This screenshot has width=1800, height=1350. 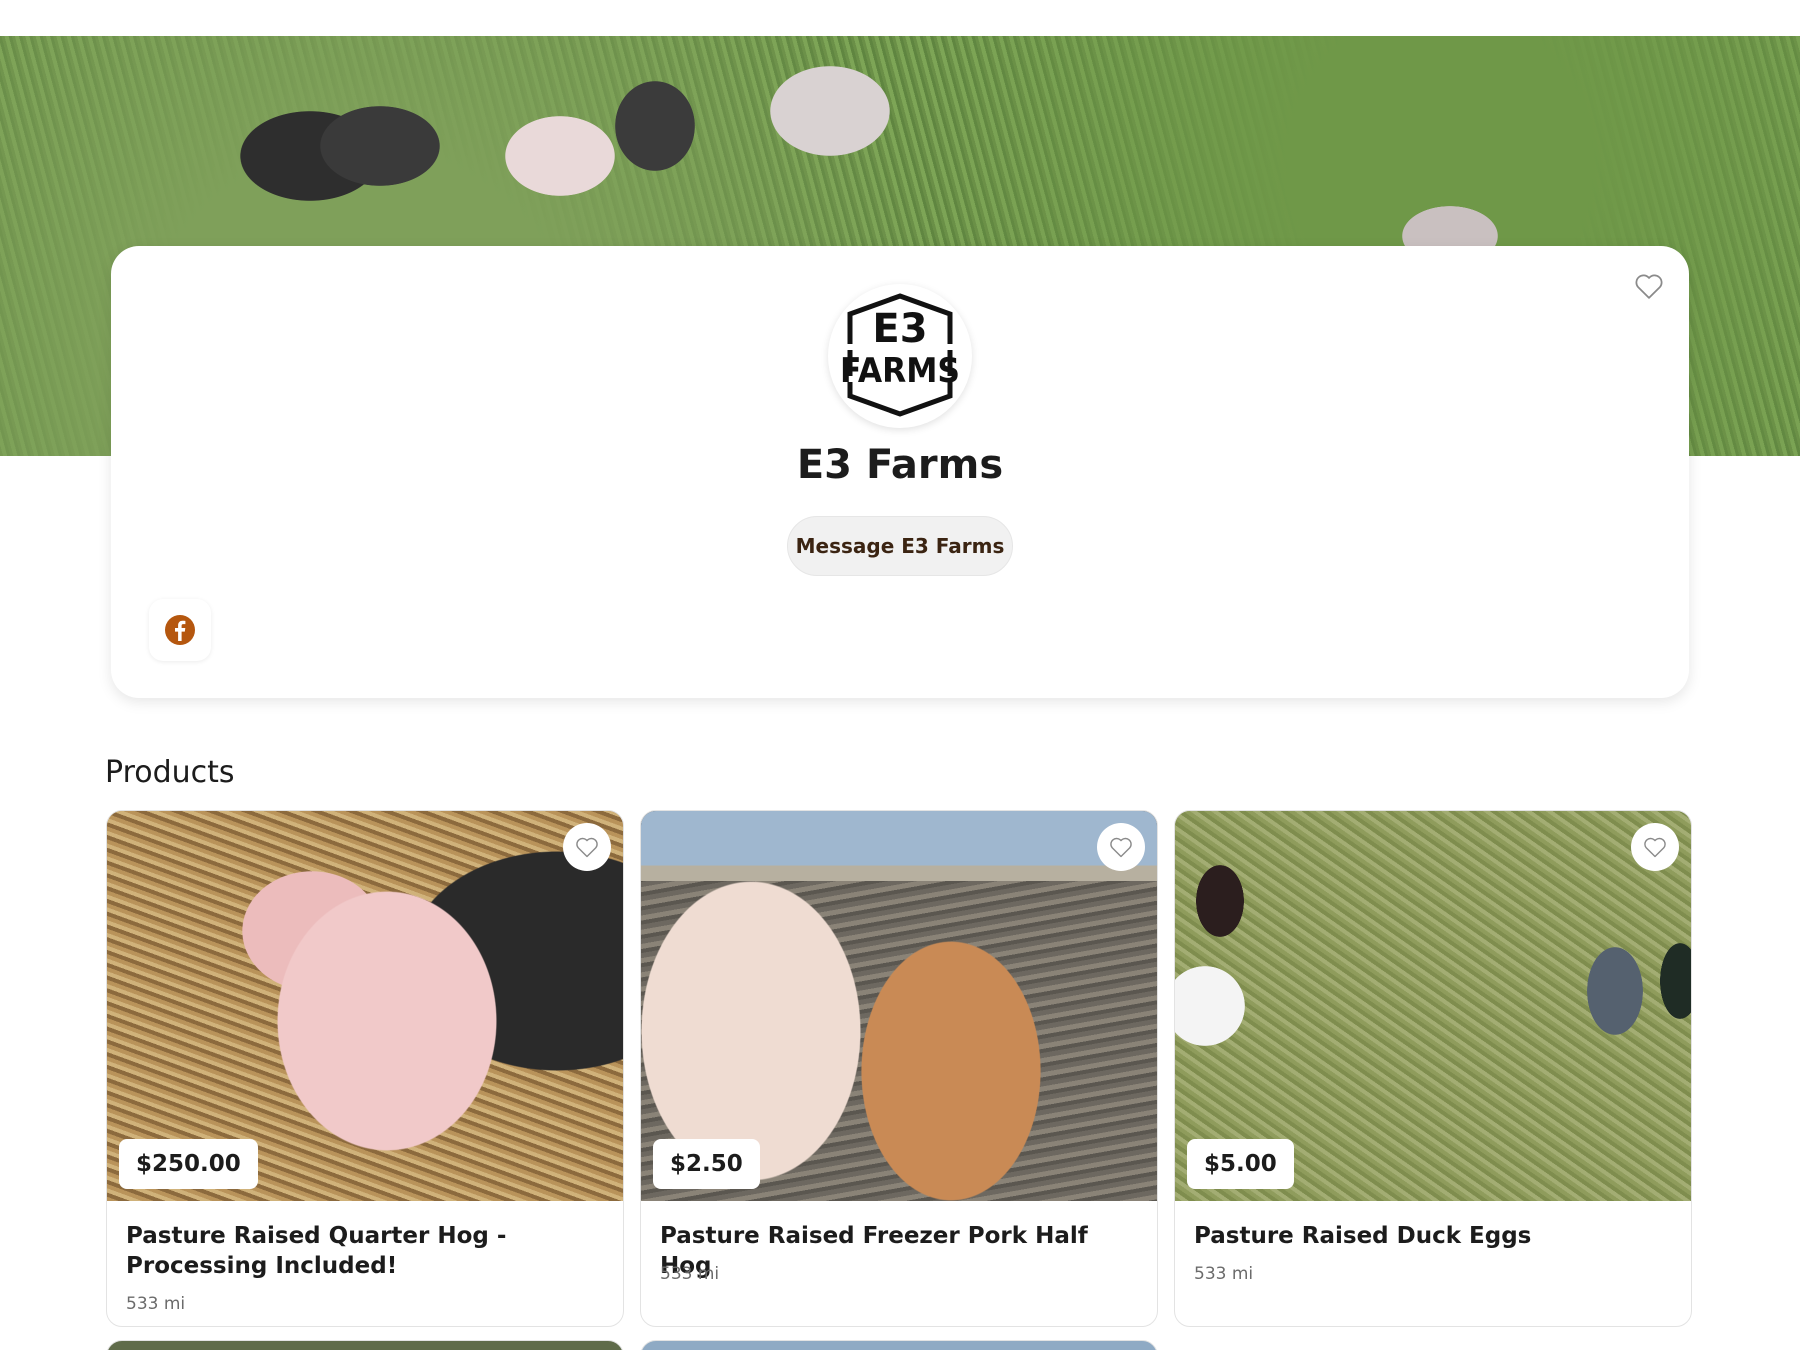 I want to click on svg-text: FARMS, so click(x=900, y=371).